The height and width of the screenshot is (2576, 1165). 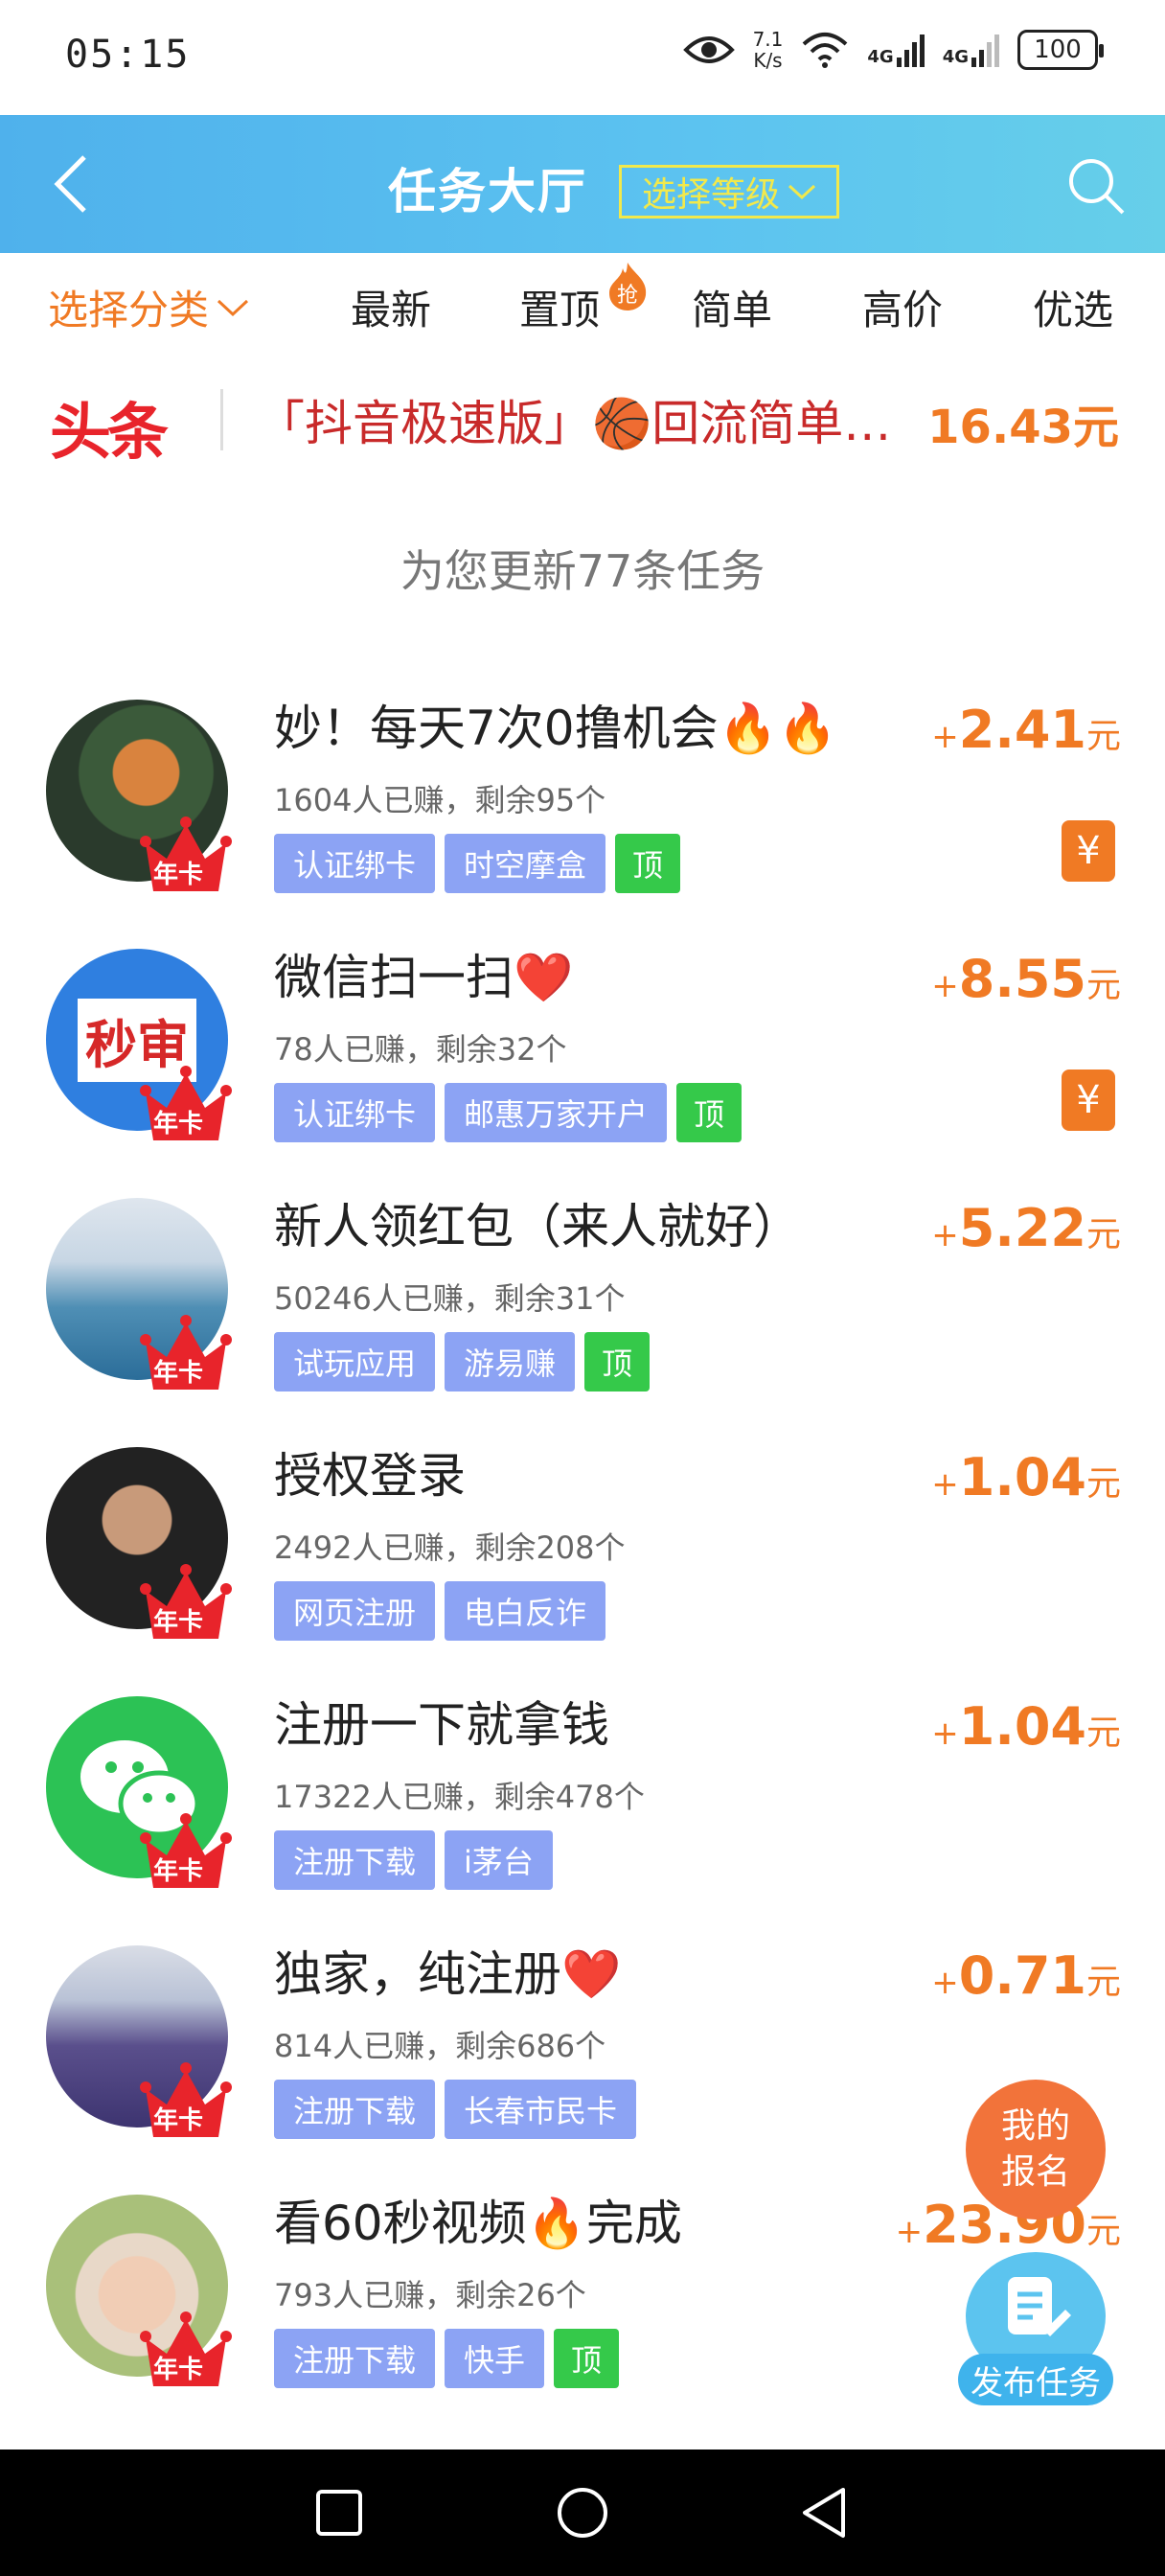 What do you see at coordinates (1096, 186) in the screenshot?
I see `search-icon` at bounding box center [1096, 186].